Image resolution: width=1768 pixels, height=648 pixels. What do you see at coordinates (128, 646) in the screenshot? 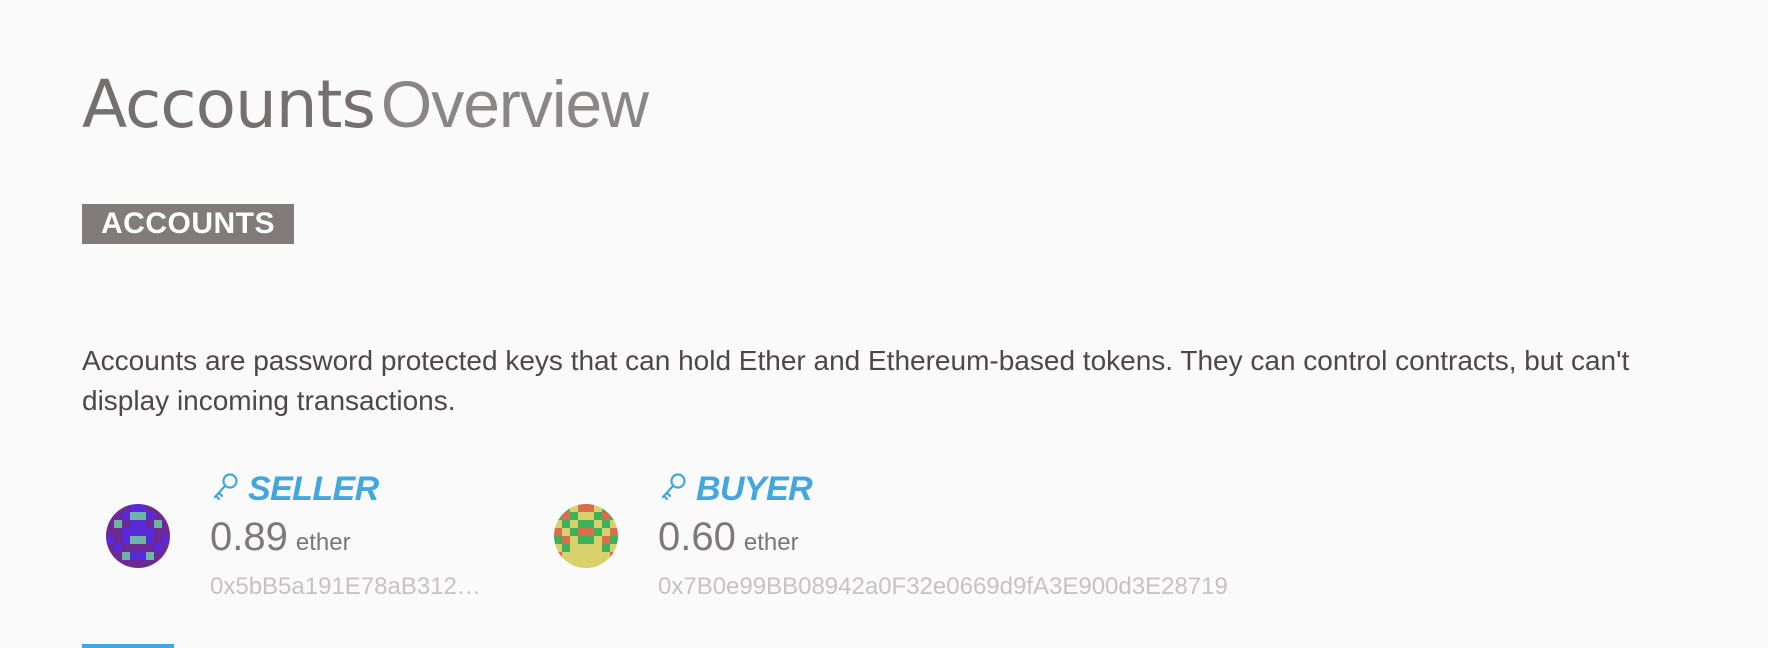
I see `active-section-indicator` at bounding box center [128, 646].